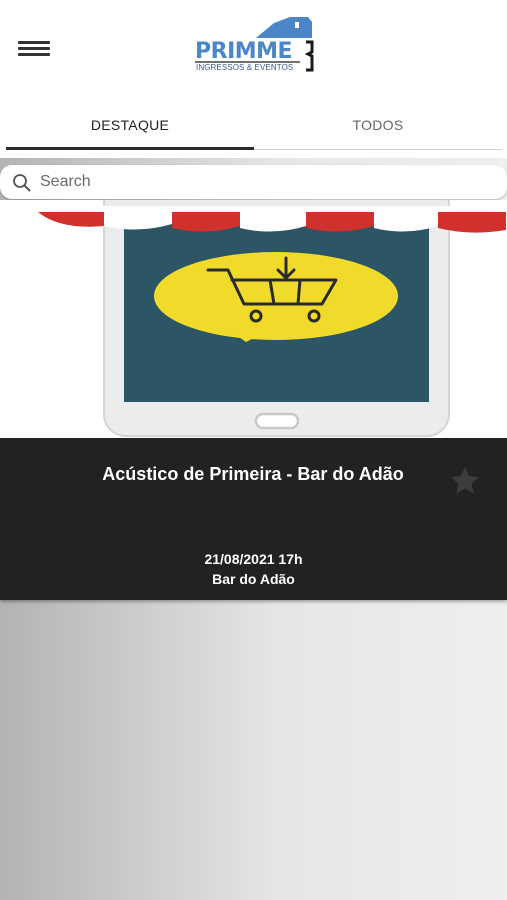 The width and height of the screenshot is (507, 900). I want to click on star-icon, so click(465, 481).